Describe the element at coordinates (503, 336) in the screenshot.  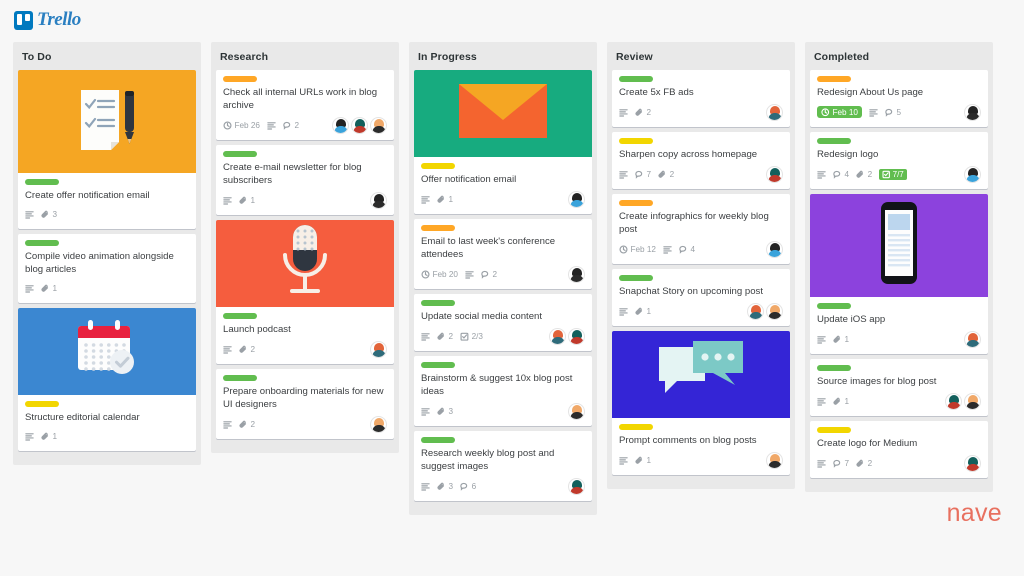
I see `card-meta-row: 2 2/3` at that location.